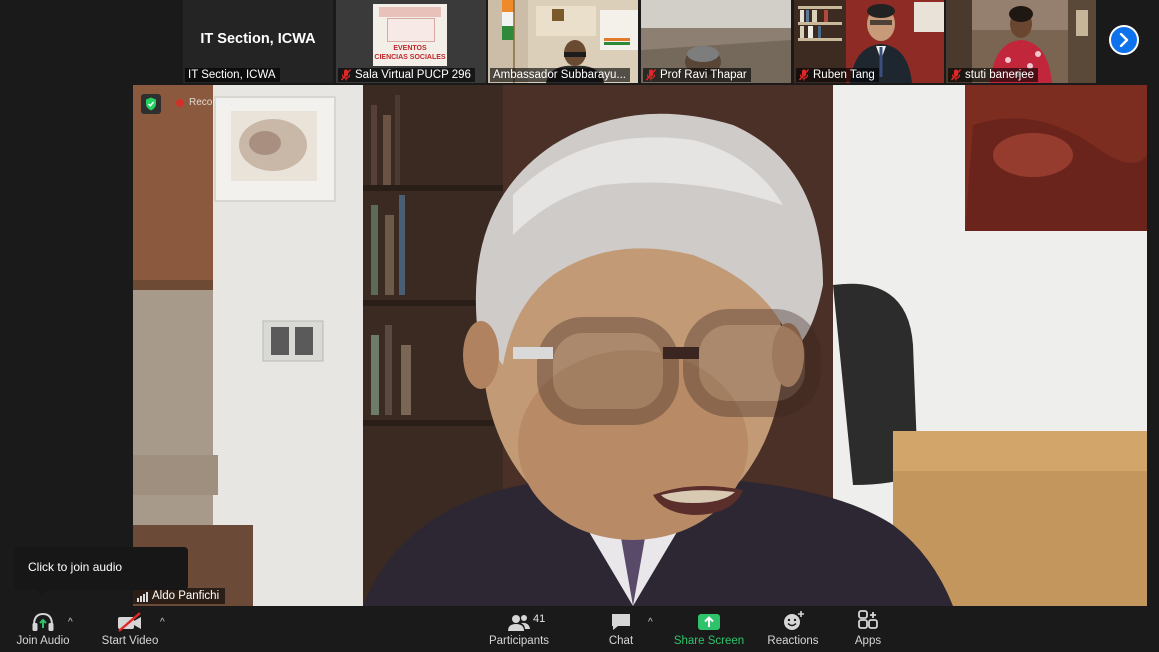 The width and height of the screenshot is (1159, 652). What do you see at coordinates (539, 619) in the screenshot?
I see `participants-count: 41` at bounding box center [539, 619].